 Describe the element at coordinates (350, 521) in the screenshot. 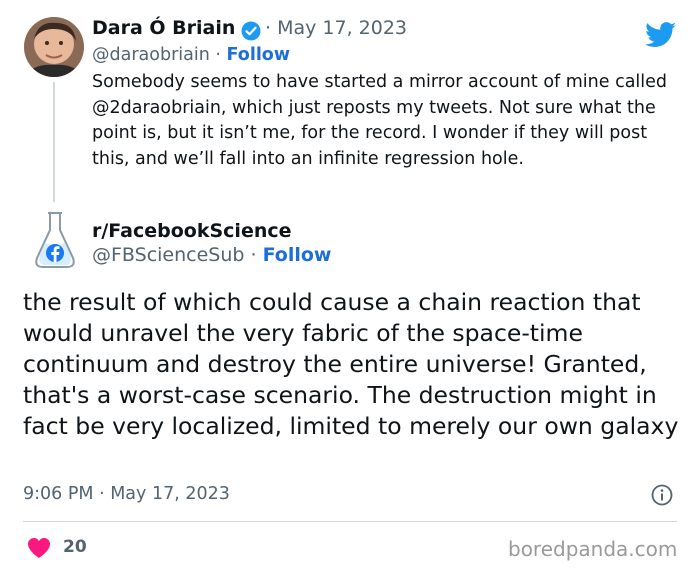

I see `divider` at that location.